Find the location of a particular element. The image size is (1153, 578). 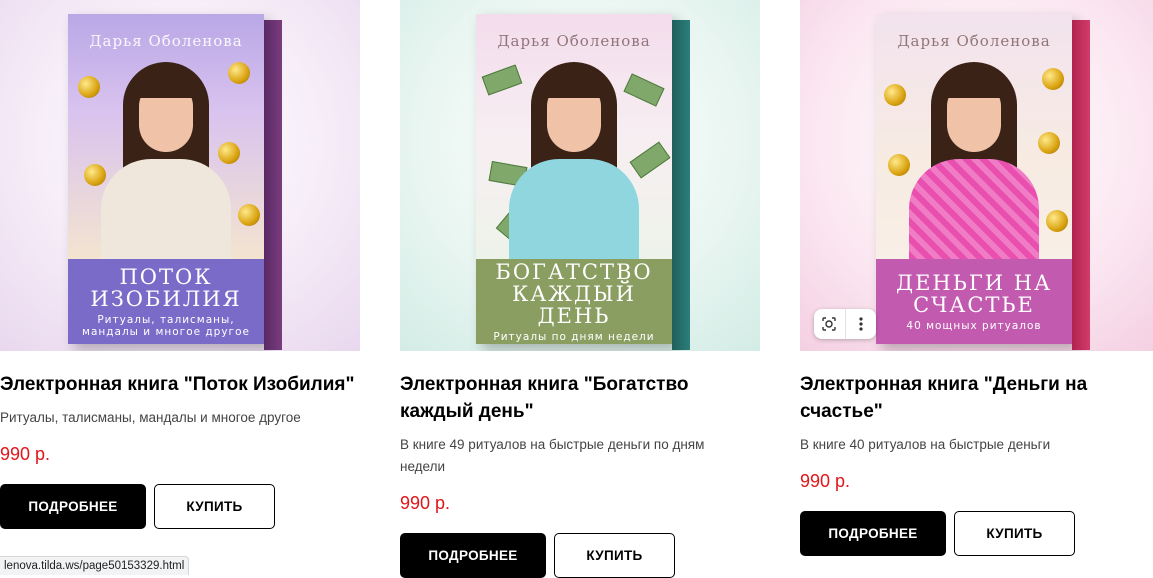

product-title: Электронная книга "Поток Изобилия" is located at coordinates (180, 384).